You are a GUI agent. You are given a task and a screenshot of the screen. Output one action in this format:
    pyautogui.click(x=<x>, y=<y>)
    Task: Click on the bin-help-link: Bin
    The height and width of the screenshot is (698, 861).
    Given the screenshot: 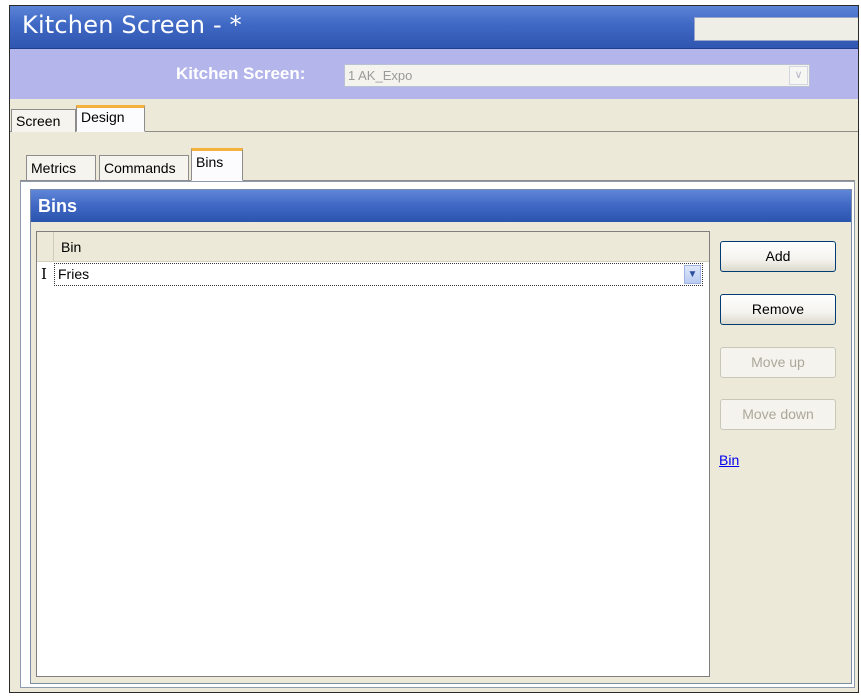 What is the action you would take?
    pyautogui.click(x=729, y=460)
    